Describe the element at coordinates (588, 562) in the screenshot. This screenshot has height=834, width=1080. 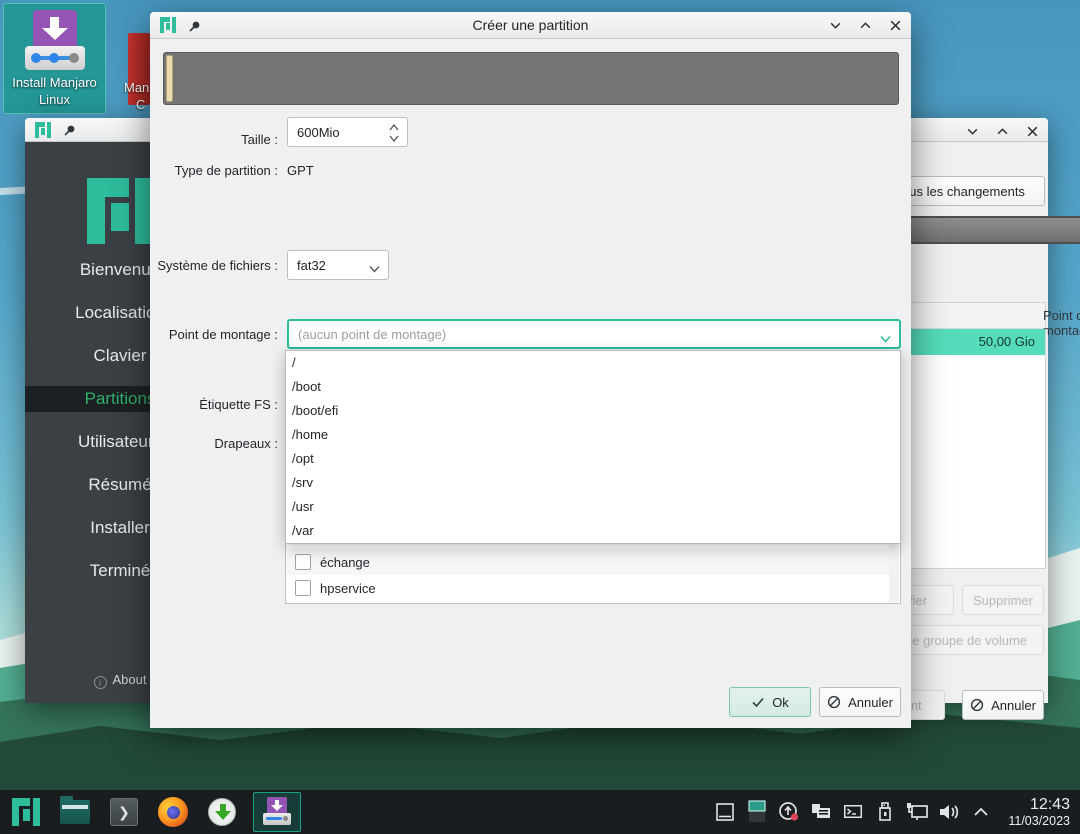
I see `flag-row-échange: échange` at that location.